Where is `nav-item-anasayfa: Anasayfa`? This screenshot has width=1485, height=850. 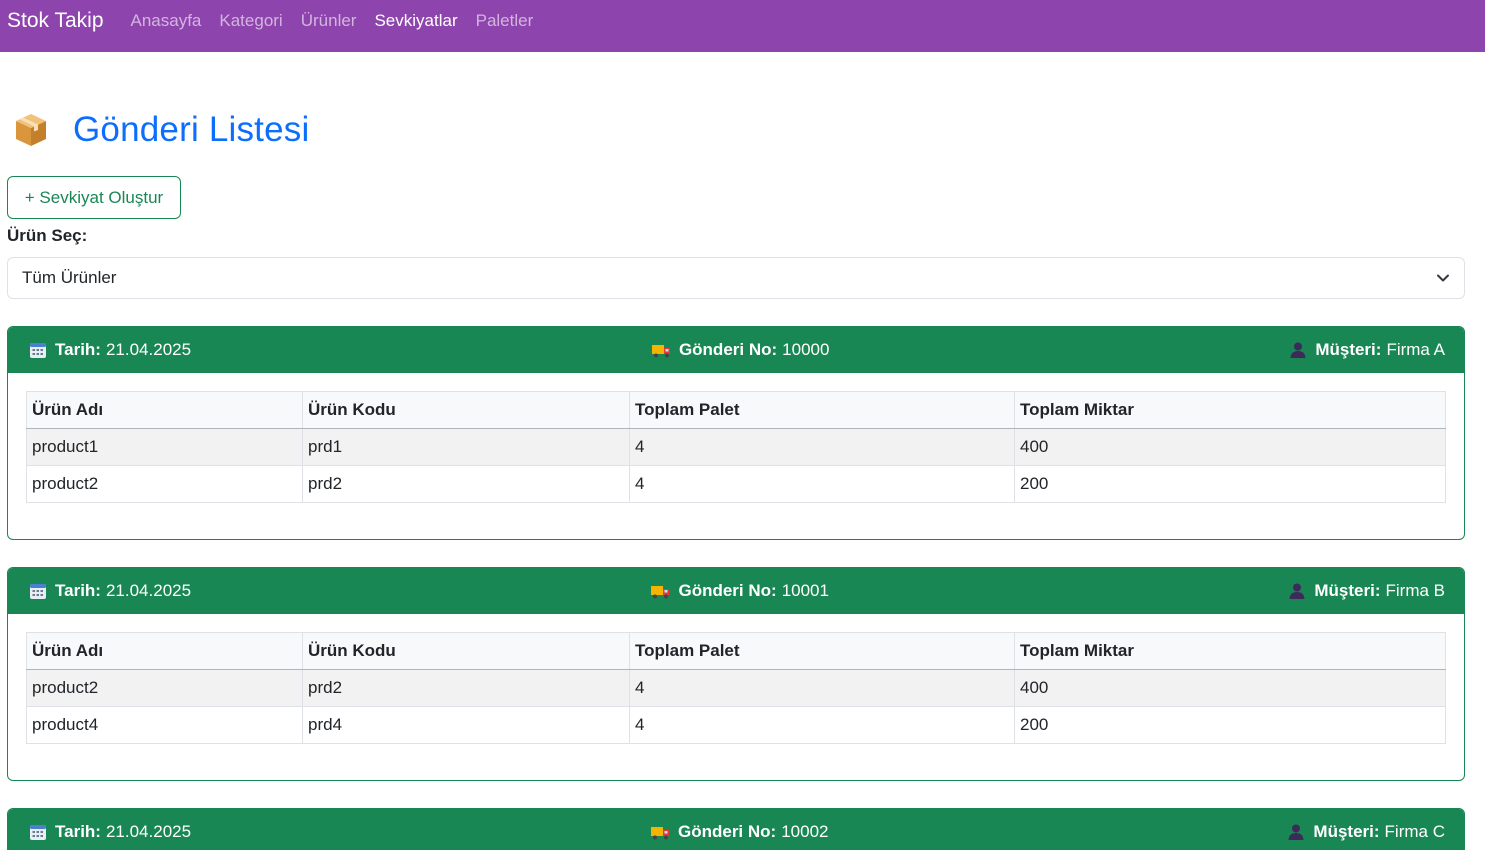 nav-item-anasayfa: Anasayfa is located at coordinates (166, 21).